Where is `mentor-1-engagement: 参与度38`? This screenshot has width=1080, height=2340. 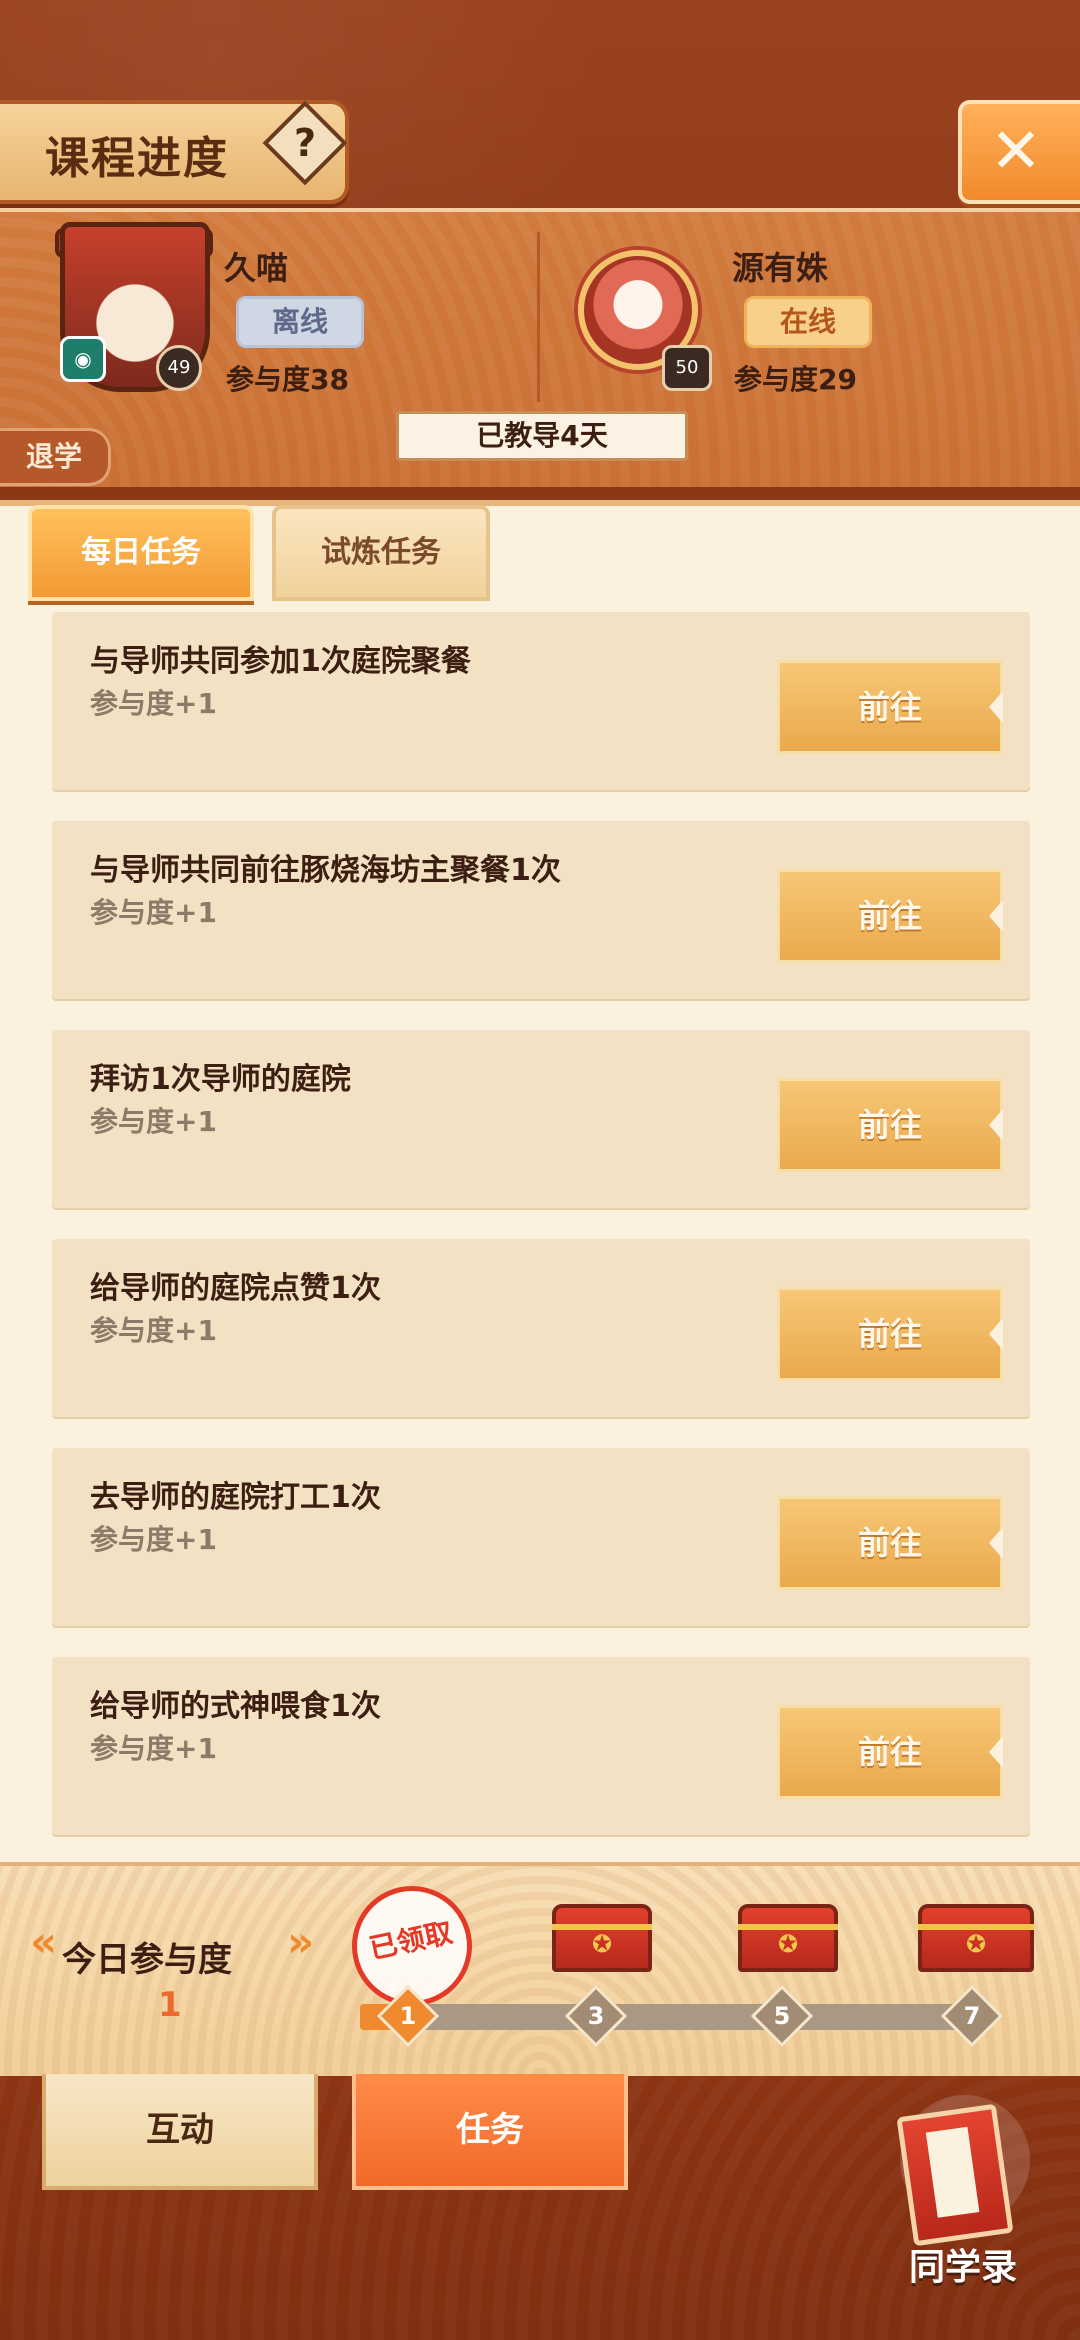
mentor-1-engagement: 参与度38 is located at coordinates (287, 379).